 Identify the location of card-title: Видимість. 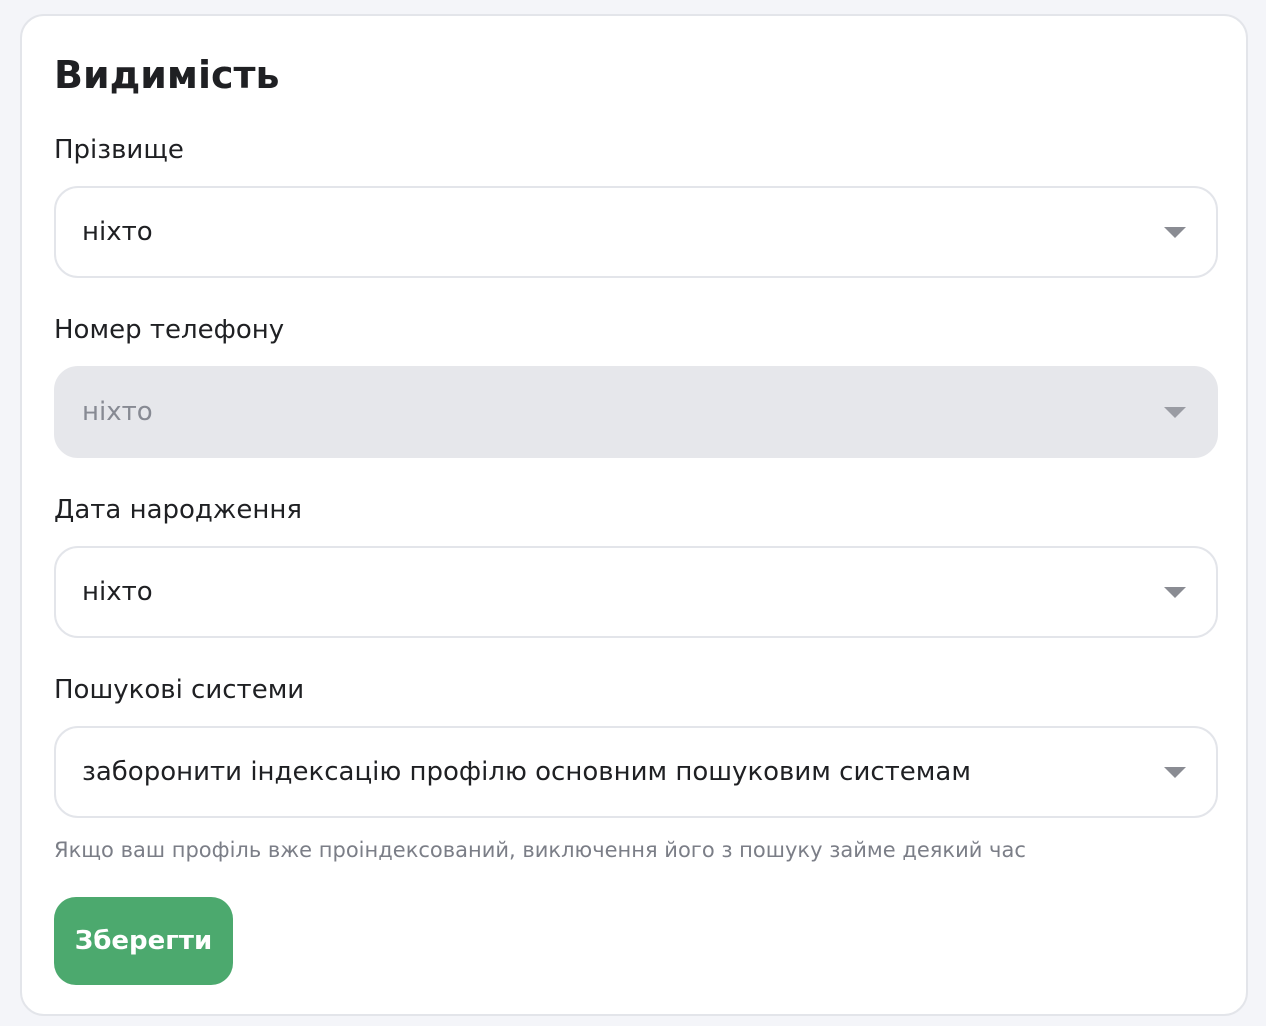
(167, 75).